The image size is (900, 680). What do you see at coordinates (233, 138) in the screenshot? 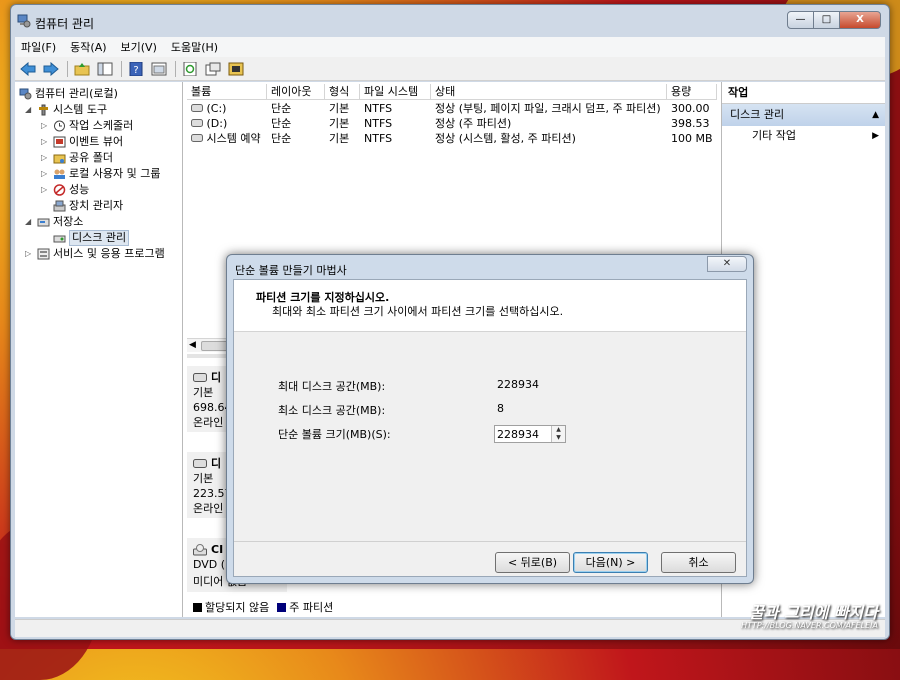
I see `volume-name: 시스템 예약` at bounding box center [233, 138].